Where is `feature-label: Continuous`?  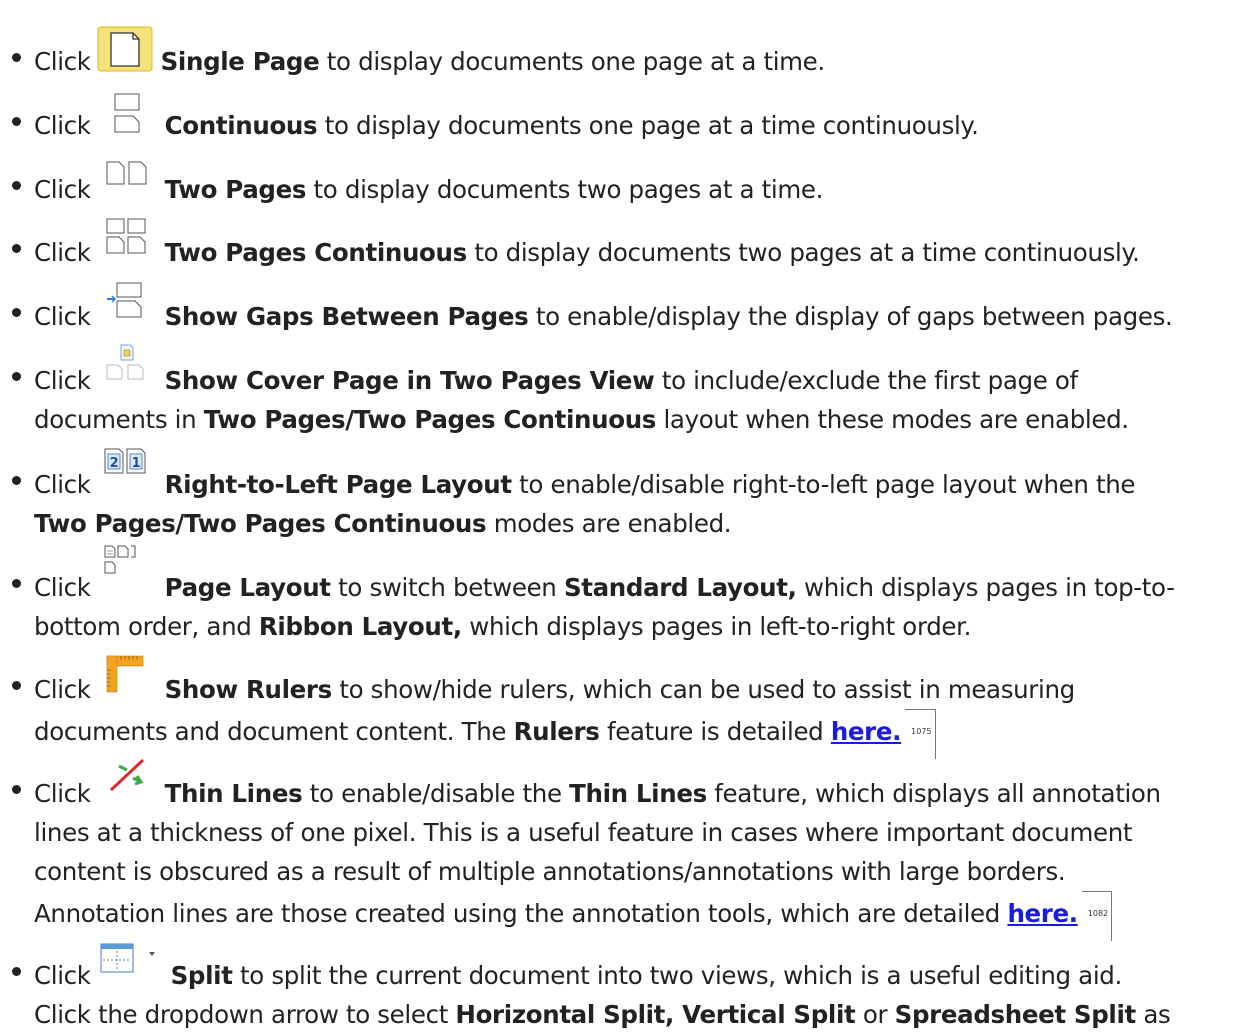
feature-label: Continuous is located at coordinates (241, 125).